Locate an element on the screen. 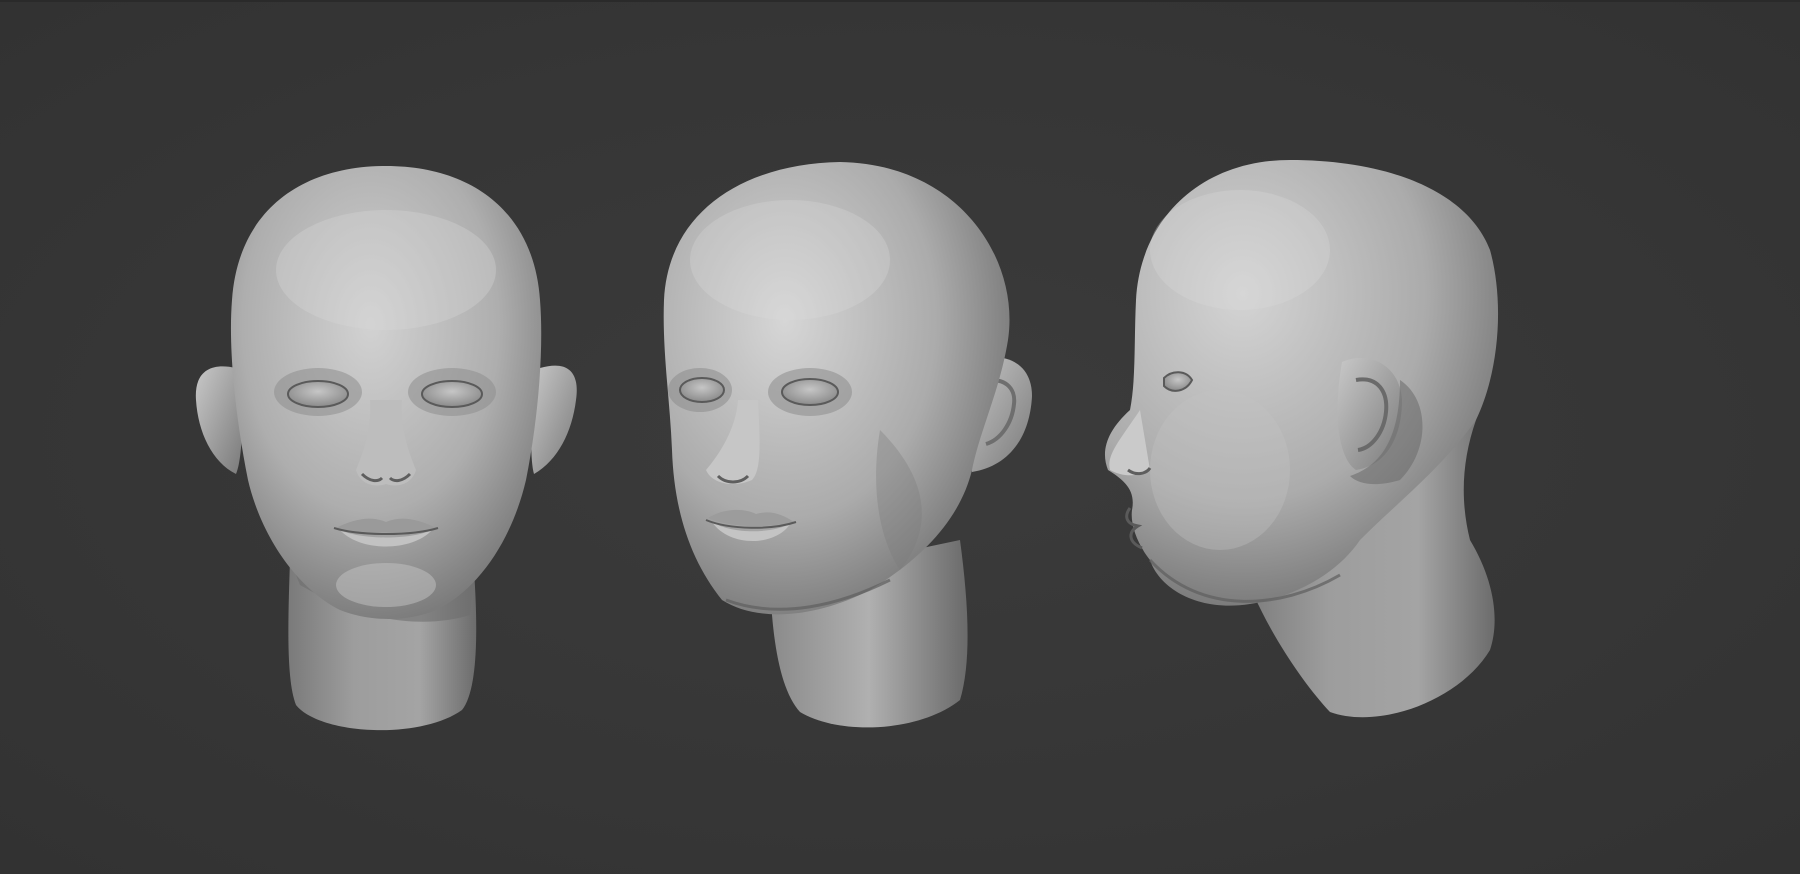  profile-forehead-highlight is located at coordinates (1240, 250).